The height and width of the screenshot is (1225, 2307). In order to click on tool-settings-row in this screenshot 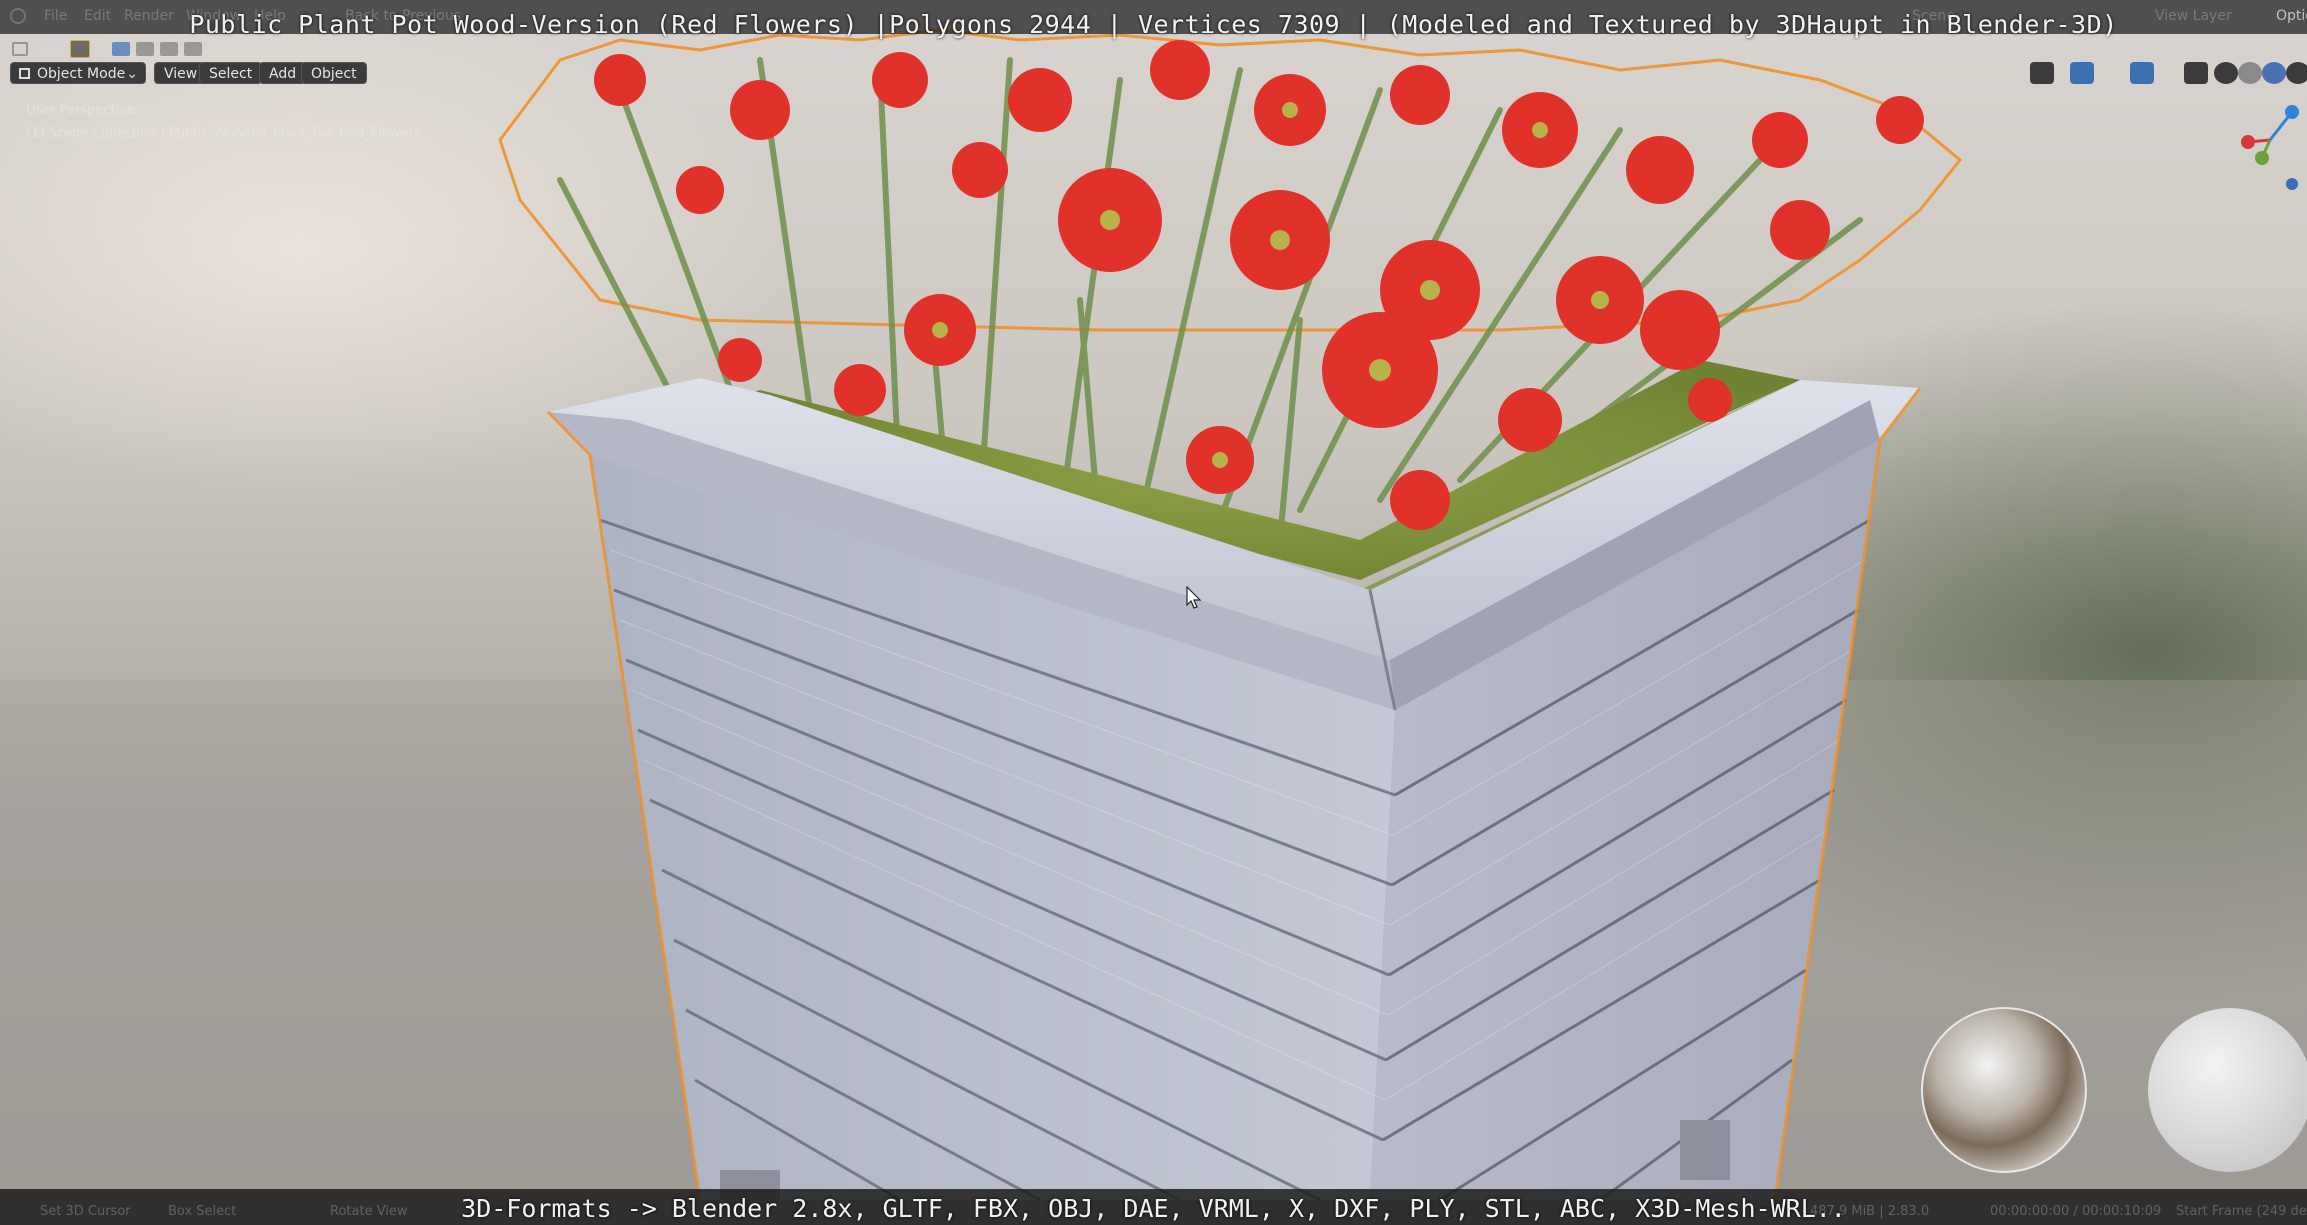, I will do `click(120, 49)`.